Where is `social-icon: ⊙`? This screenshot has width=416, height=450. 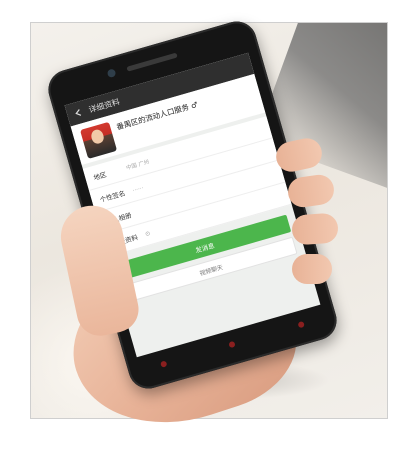
social-icon: ⊙ is located at coordinates (148, 233).